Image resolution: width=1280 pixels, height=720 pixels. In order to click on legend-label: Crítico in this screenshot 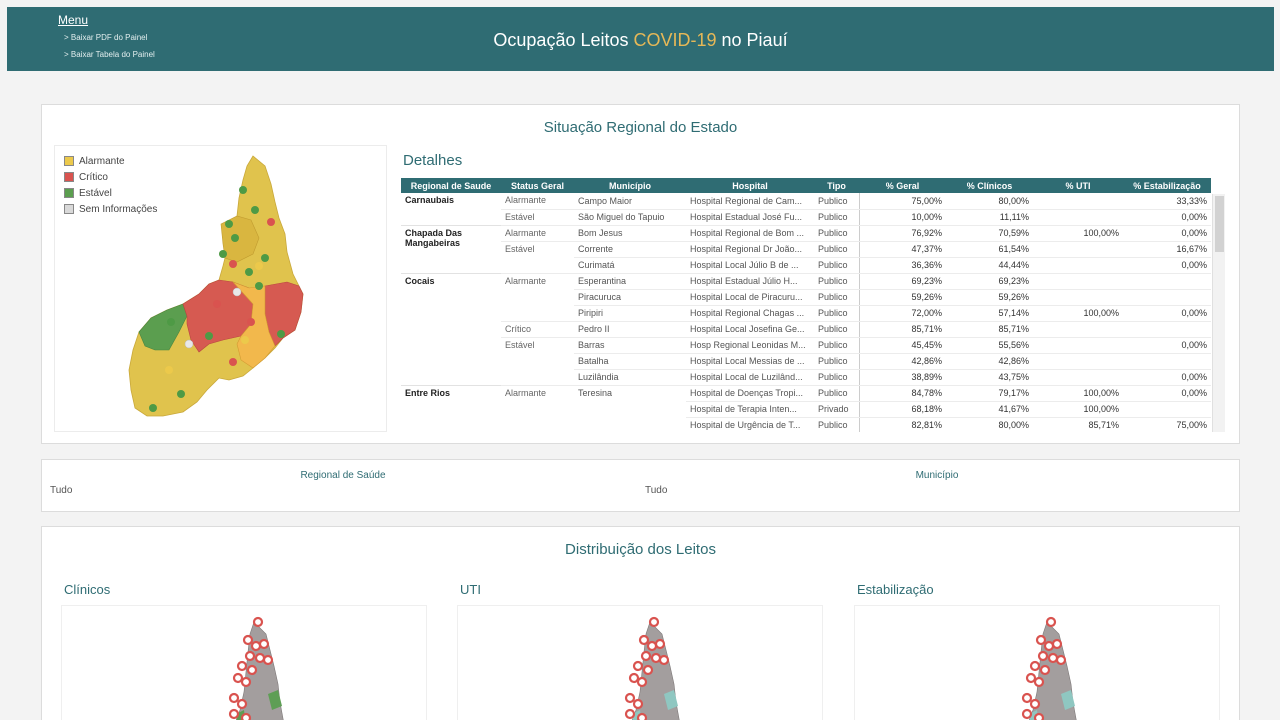, I will do `click(93, 177)`.